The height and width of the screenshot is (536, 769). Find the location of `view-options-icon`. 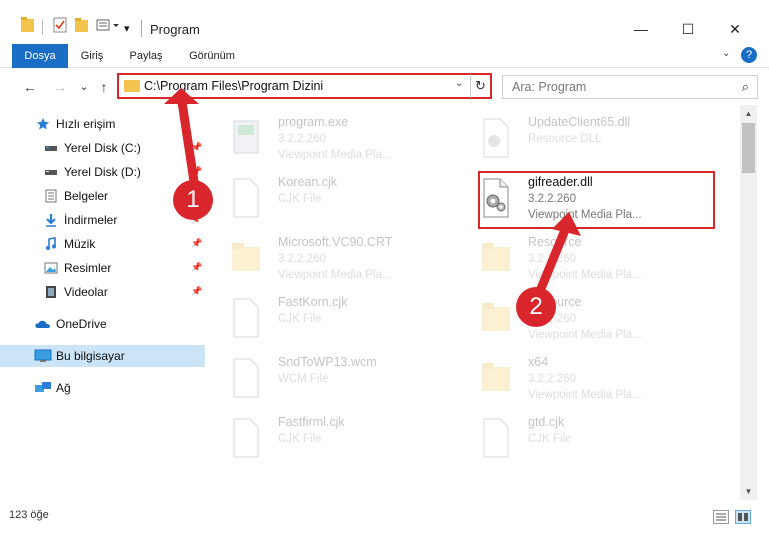

view-options-icon is located at coordinates (109, 26).